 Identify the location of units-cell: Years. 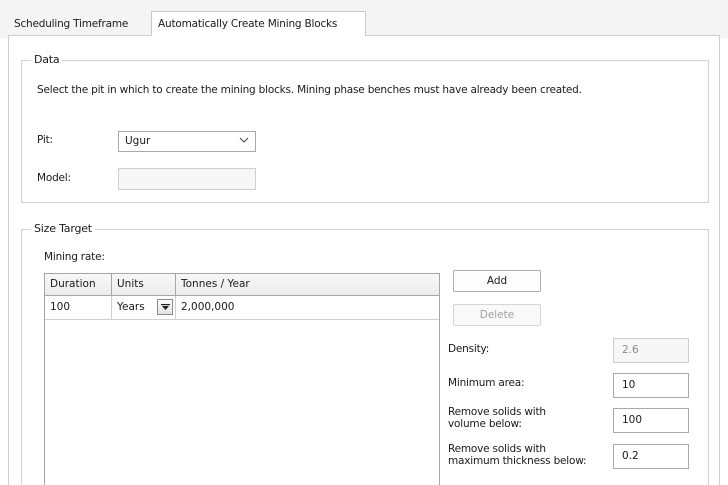
(144, 308).